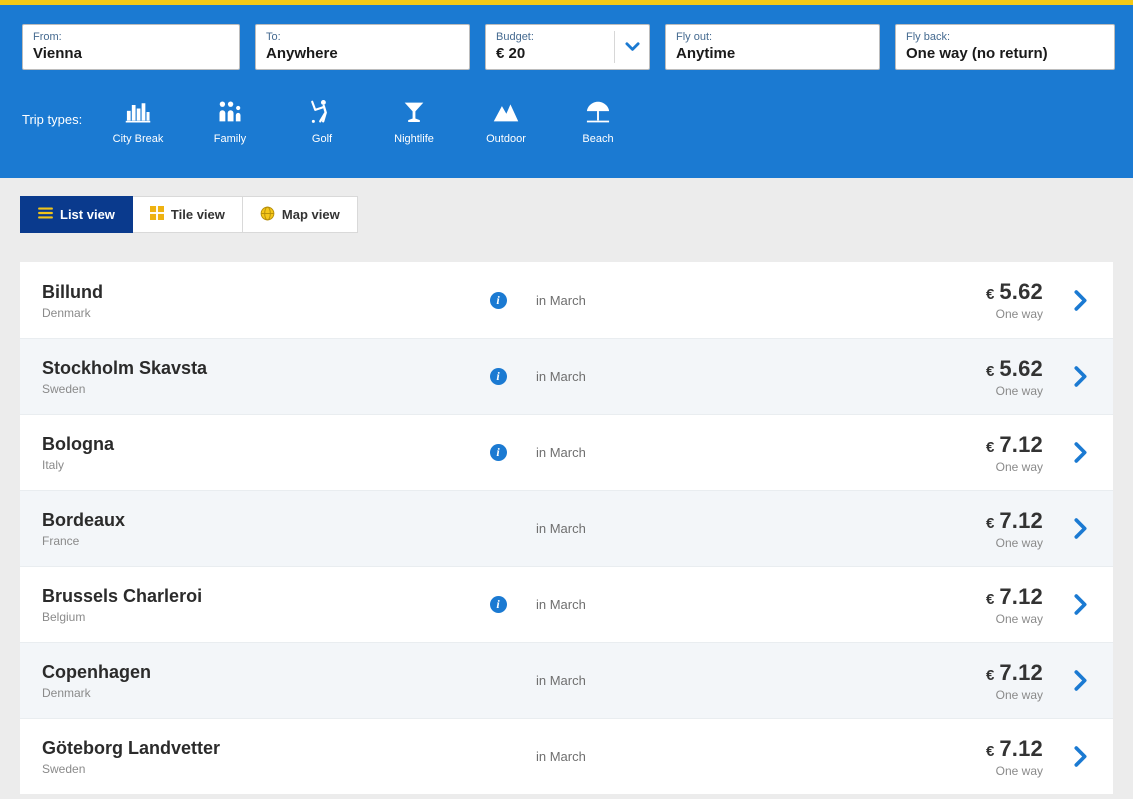 This screenshot has width=1133, height=799. I want to click on trip-type-beach: Beach, so click(598, 119).